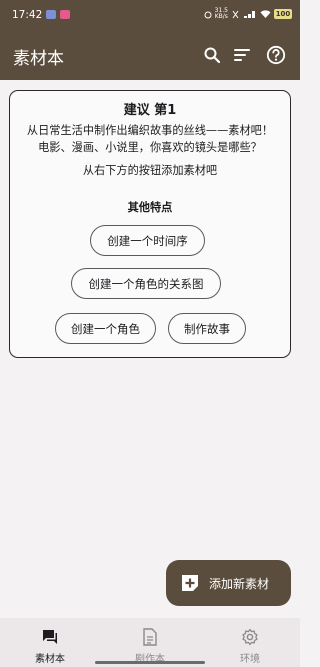 The height and width of the screenshot is (667, 320). Describe the element at coordinates (50, 659) in the screenshot. I see `nav-label-materials: 素材本` at that location.